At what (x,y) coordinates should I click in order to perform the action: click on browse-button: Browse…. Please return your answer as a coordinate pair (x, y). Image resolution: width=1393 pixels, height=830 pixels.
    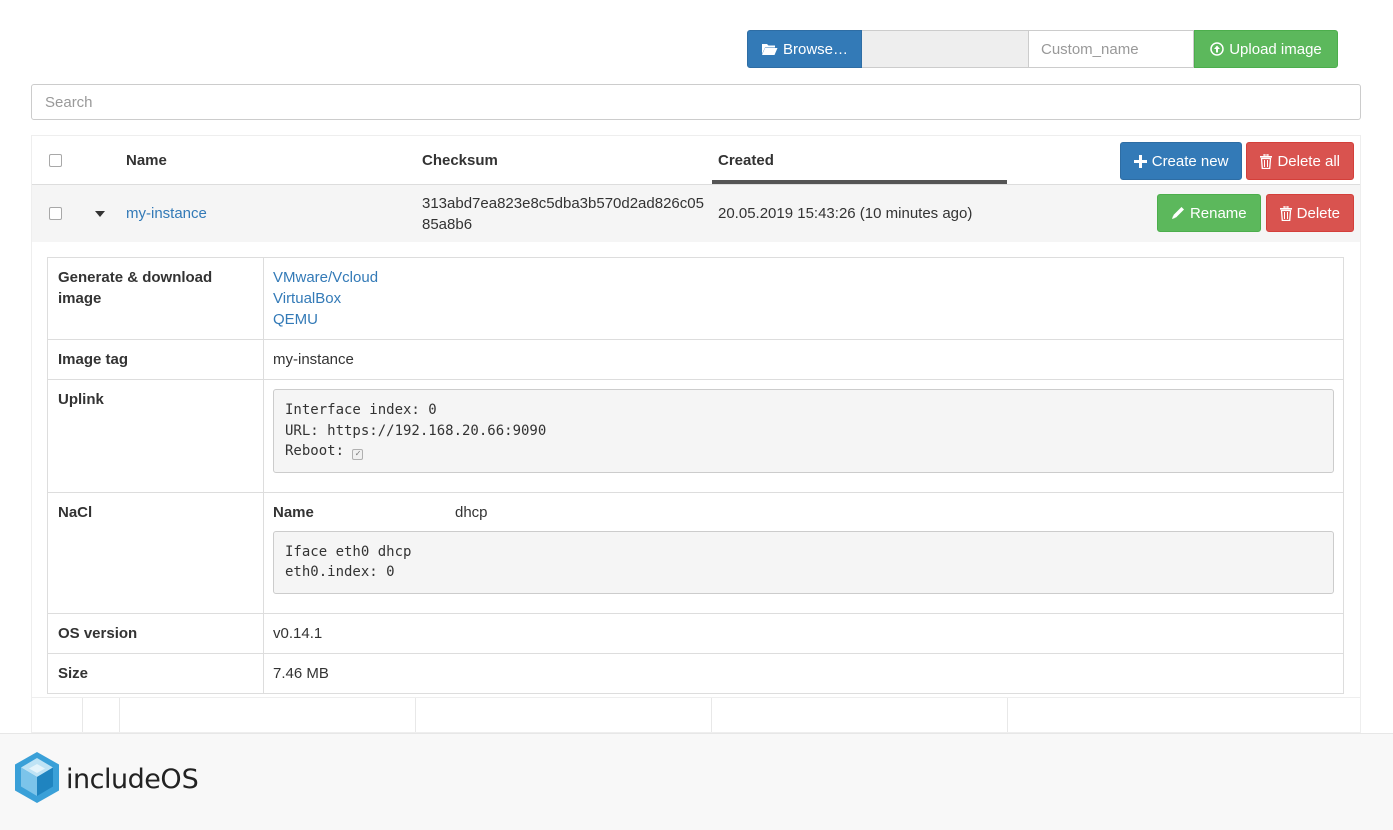
    Looking at the image, I should click on (804, 49).